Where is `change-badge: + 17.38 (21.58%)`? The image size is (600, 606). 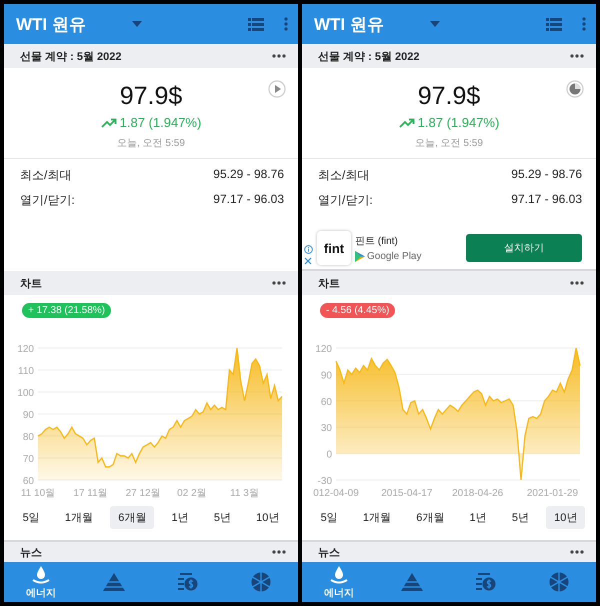
change-badge: + 17.38 (21.58%) is located at coordinates (66, 310).